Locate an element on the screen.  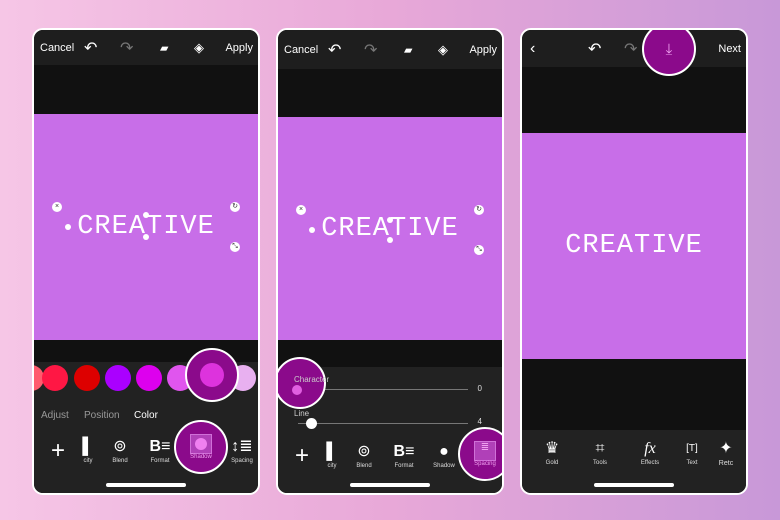
tool-spacing: ≣ Spacing is located at coordinates (480, 454).